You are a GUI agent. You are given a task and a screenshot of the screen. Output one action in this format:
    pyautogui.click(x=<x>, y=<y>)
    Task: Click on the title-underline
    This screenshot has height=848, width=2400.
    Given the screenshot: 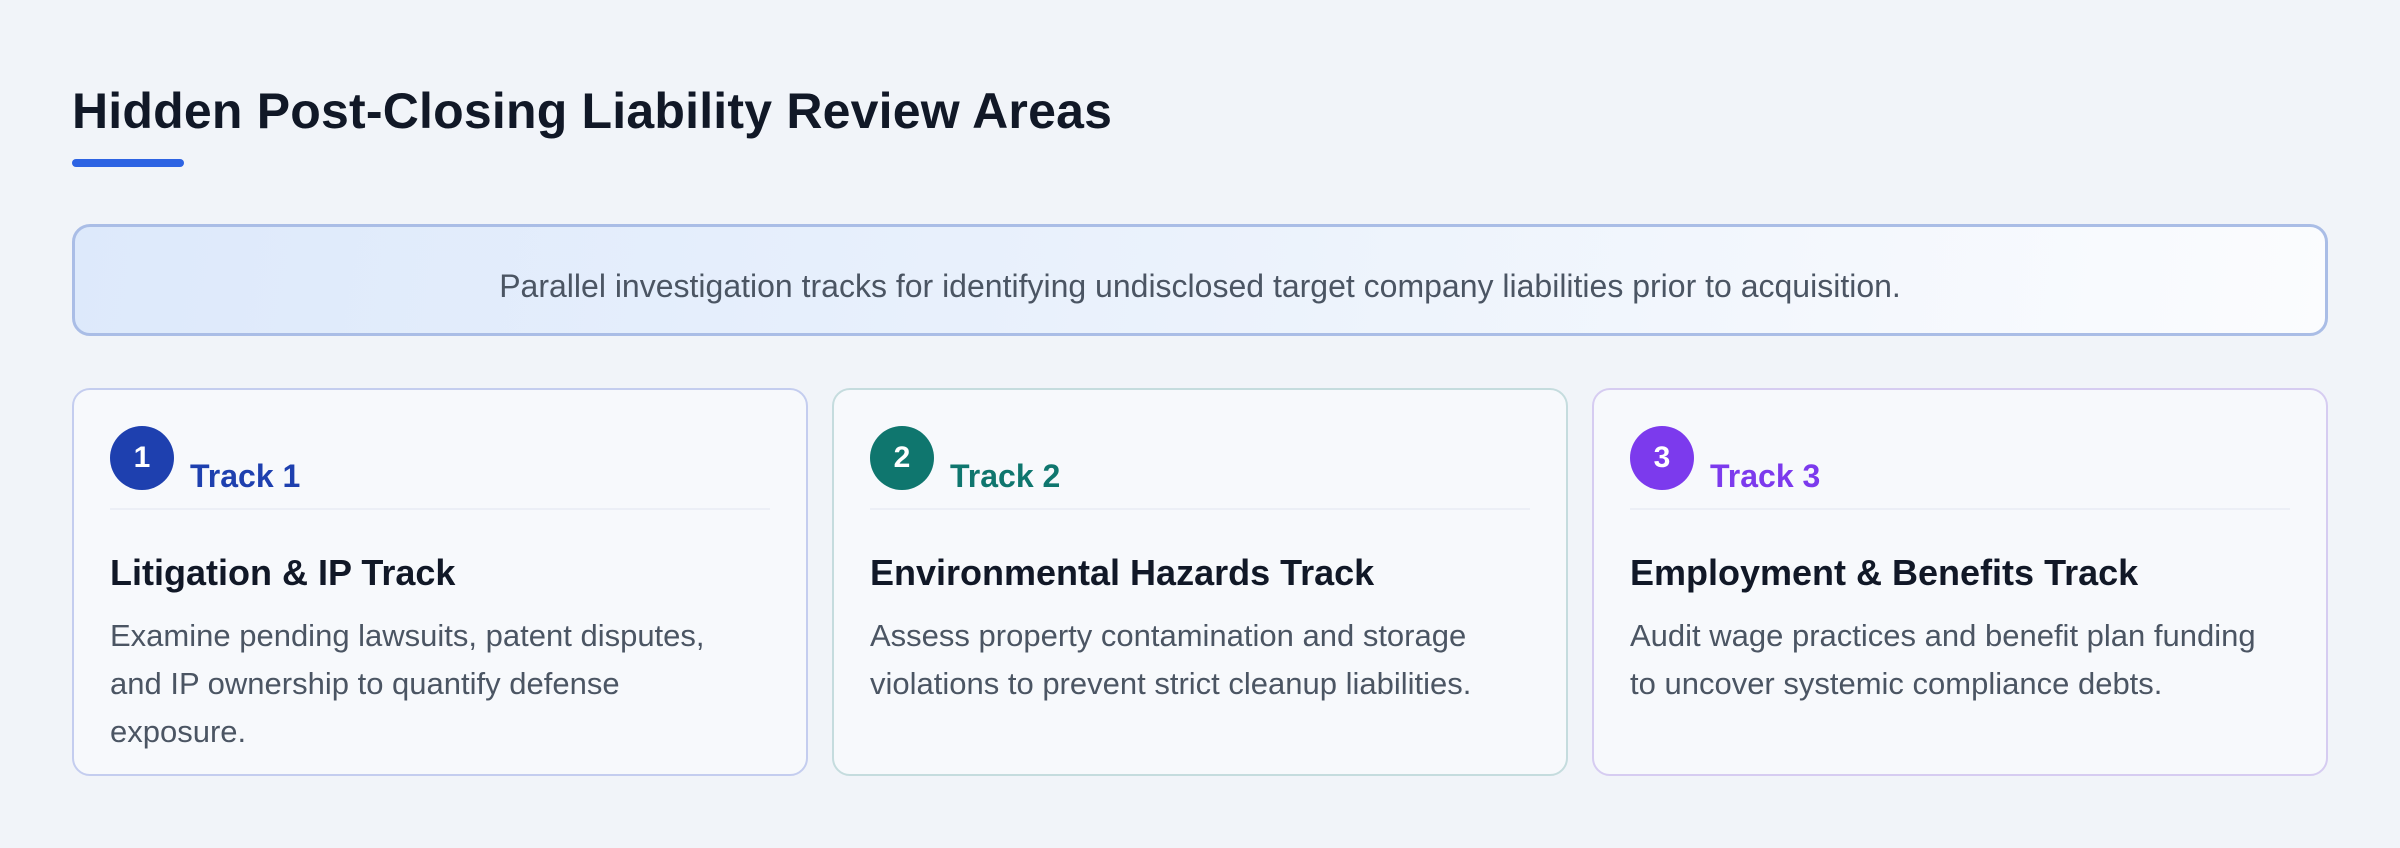 What is the action you would take?
    pyautogui.click(x=128, y=163)
    